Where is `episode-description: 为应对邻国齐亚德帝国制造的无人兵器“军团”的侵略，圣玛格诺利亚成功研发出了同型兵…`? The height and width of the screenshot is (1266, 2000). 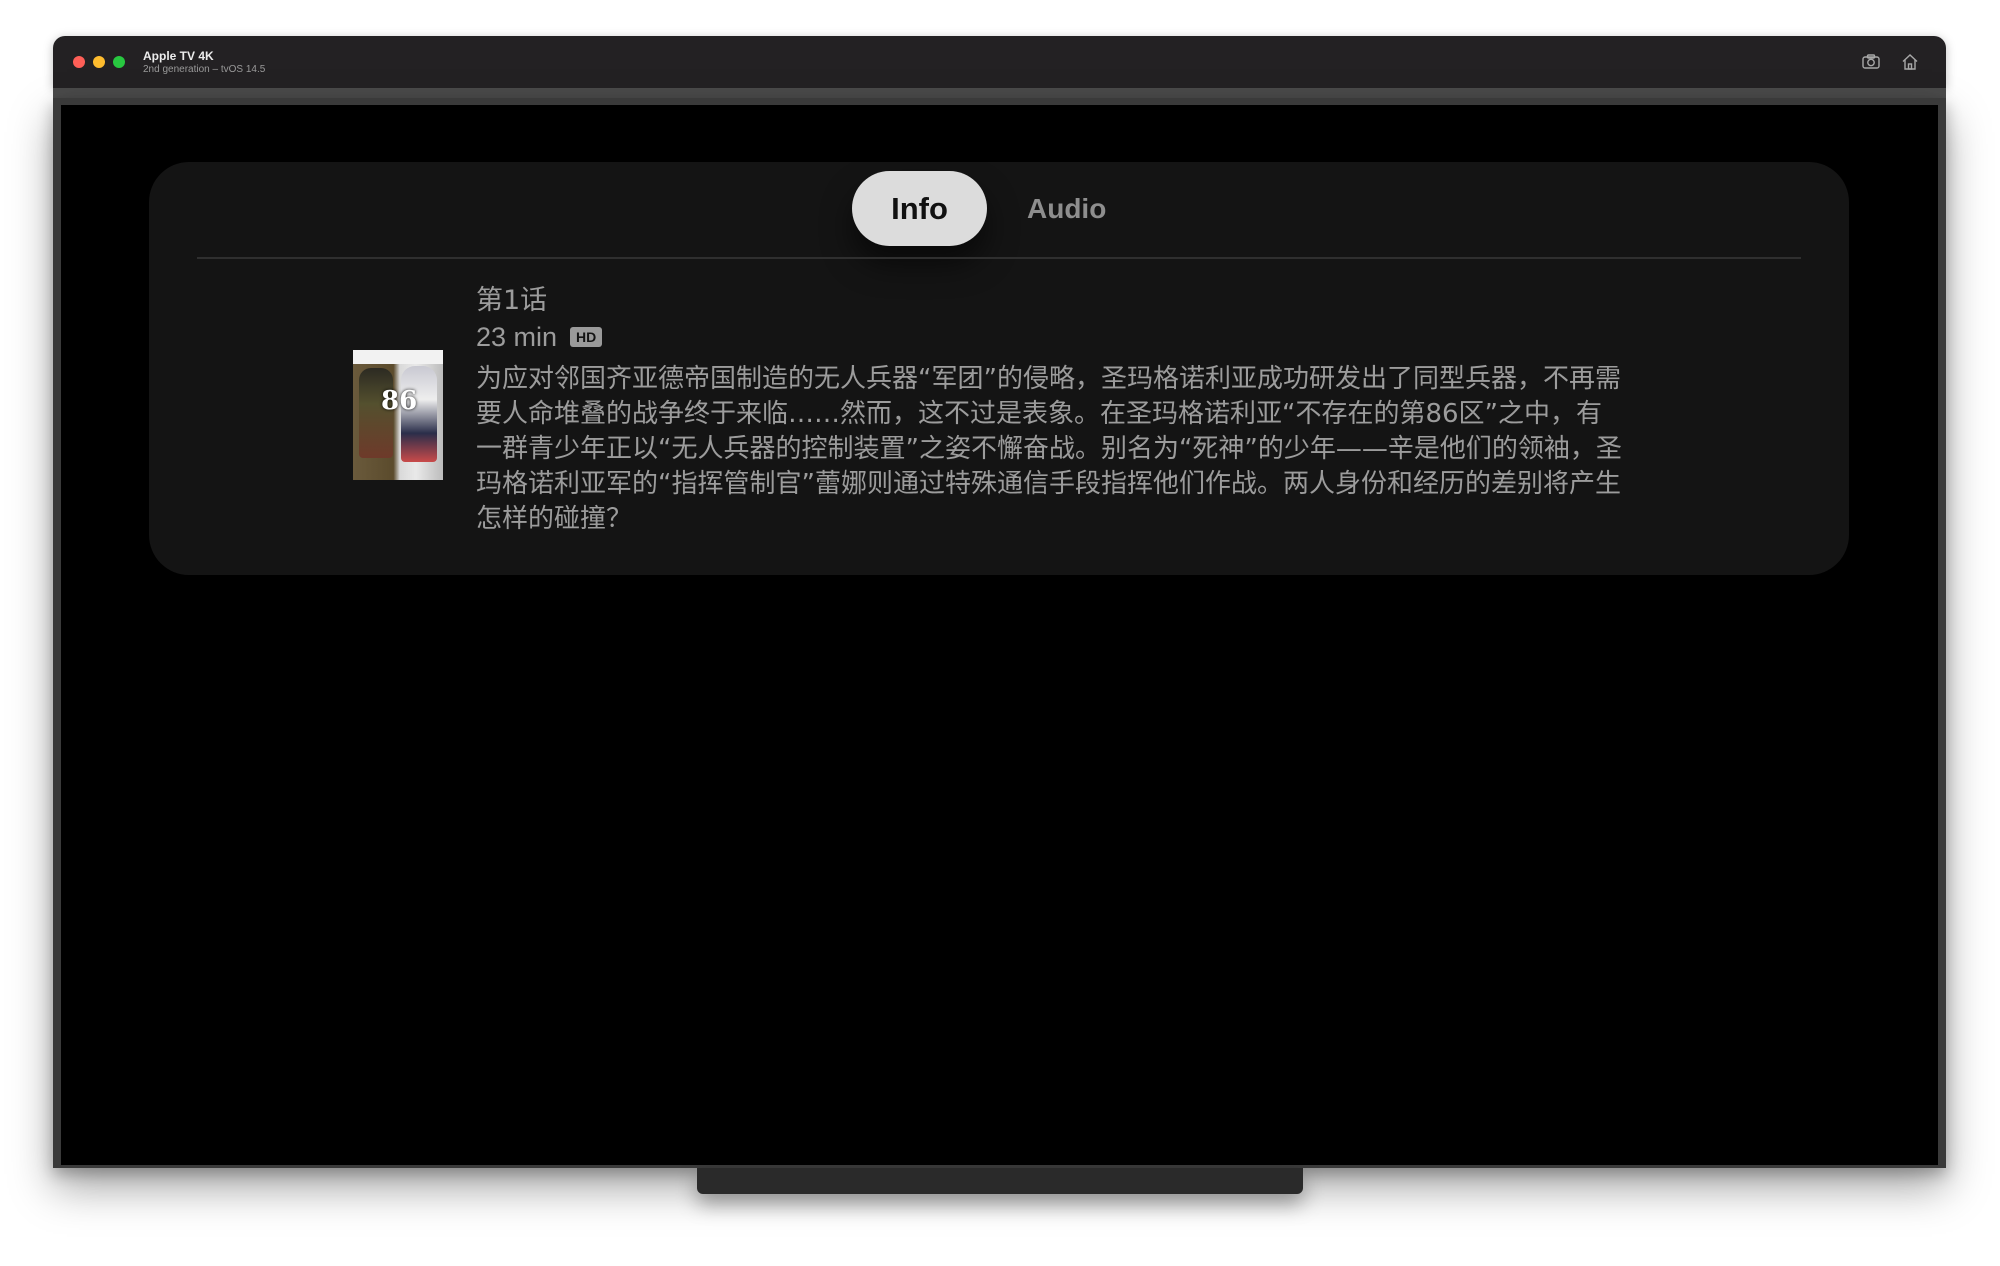
episode-description: 为应对邻国齐亚德帝国制造的无人兵器“军团”的侵略，圣玛格诺利亚成功研发出了同型兵… is located at coordinates (1049, 449).